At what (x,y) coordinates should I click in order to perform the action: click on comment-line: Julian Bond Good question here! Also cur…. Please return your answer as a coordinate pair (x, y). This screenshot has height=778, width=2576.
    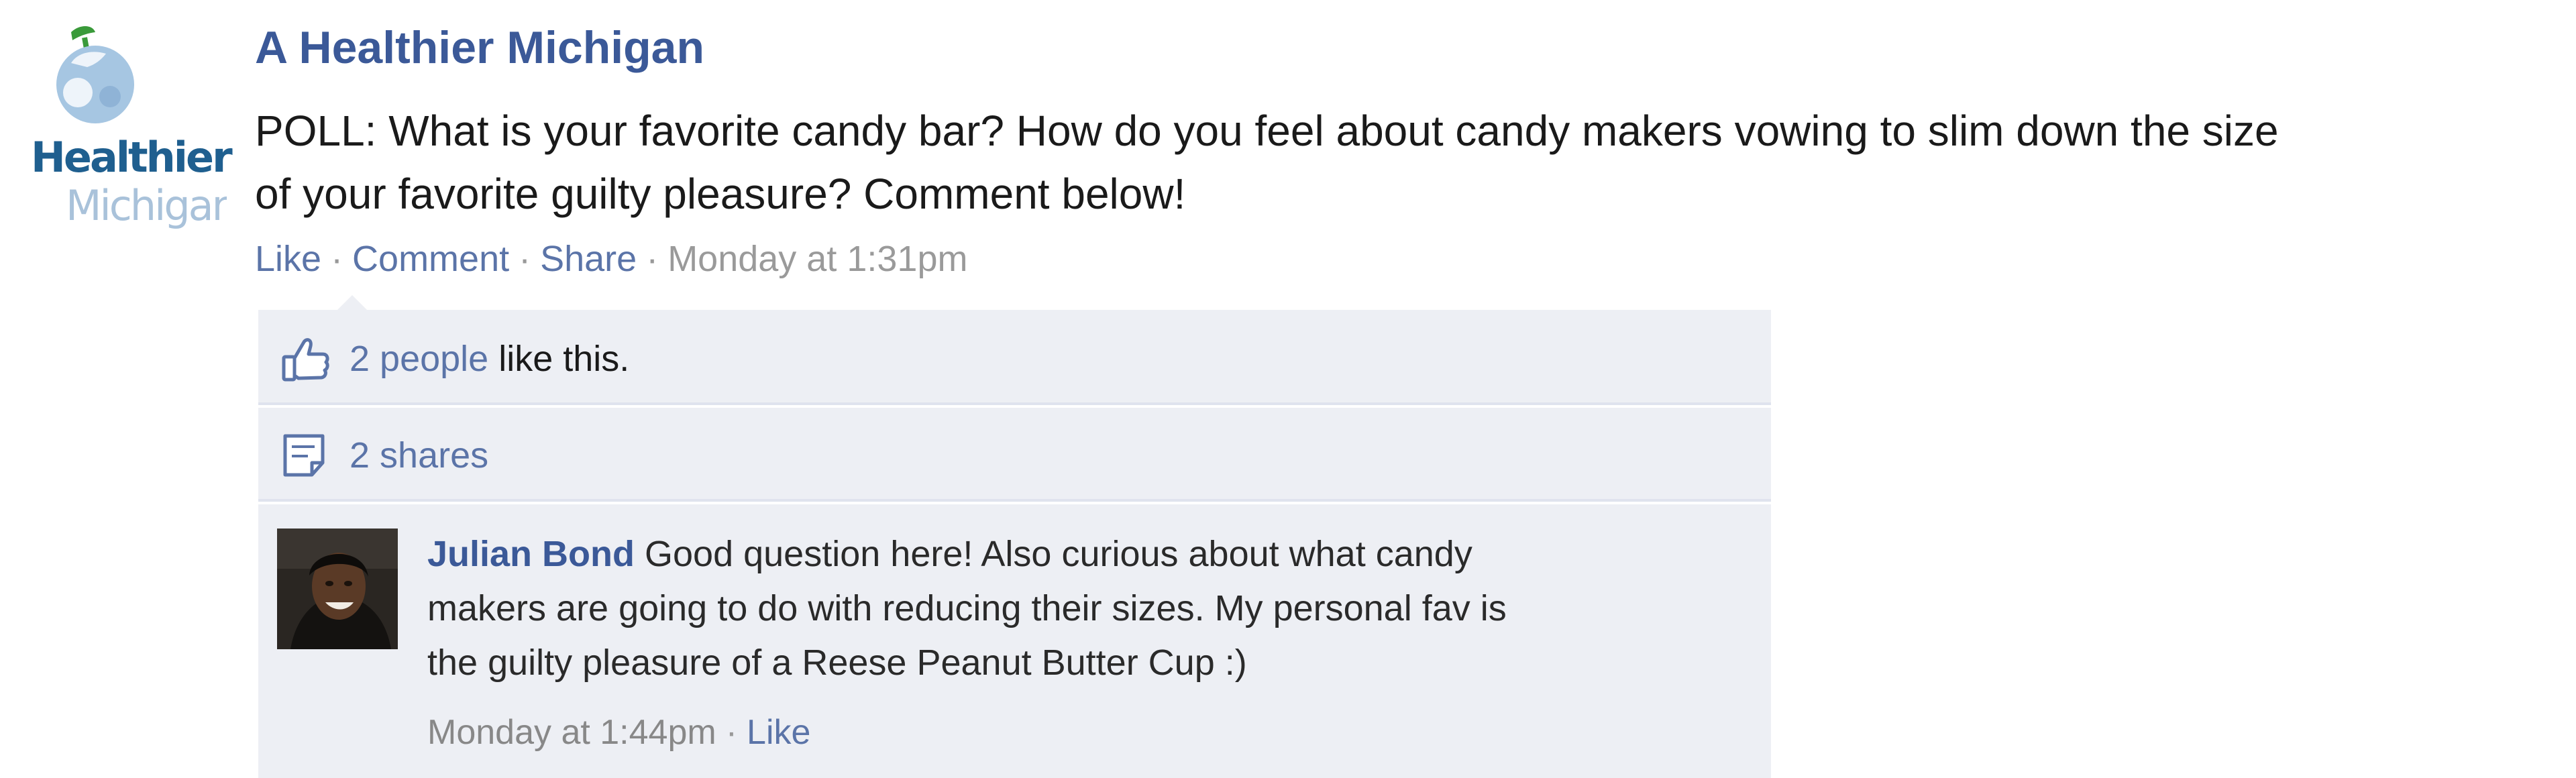
    Looking at the image, I should click on (1064, 554).